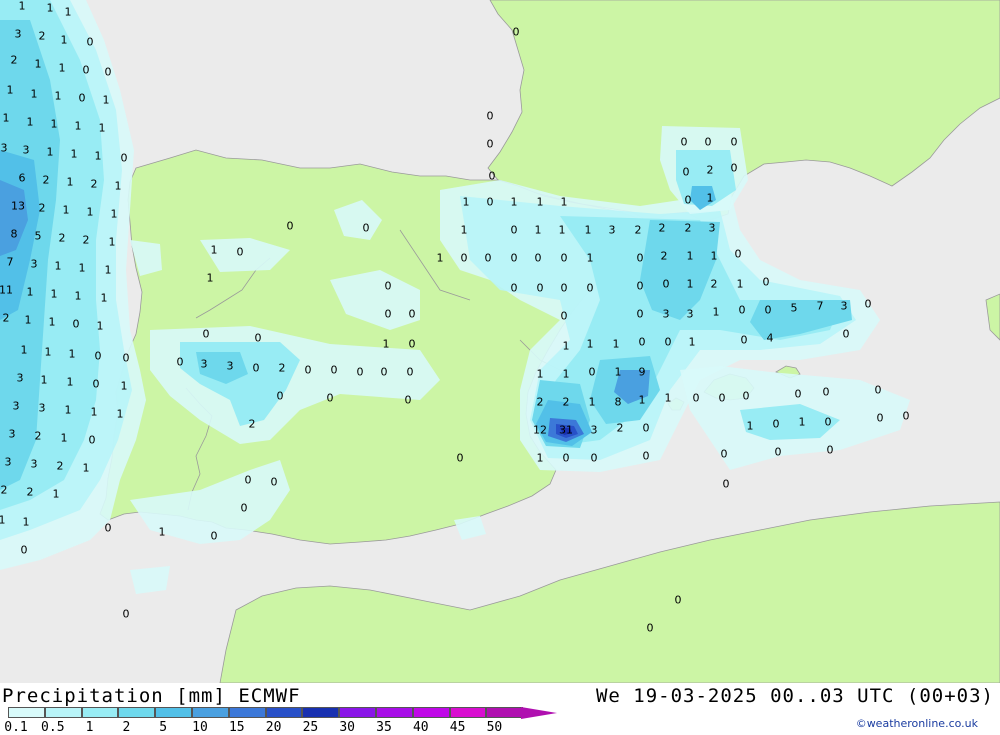 The width and height of the screenshot is (1000, 735). Describe the element at coordinates (566, 430) in the screenshot. I see `precip-value: 31` at that location.